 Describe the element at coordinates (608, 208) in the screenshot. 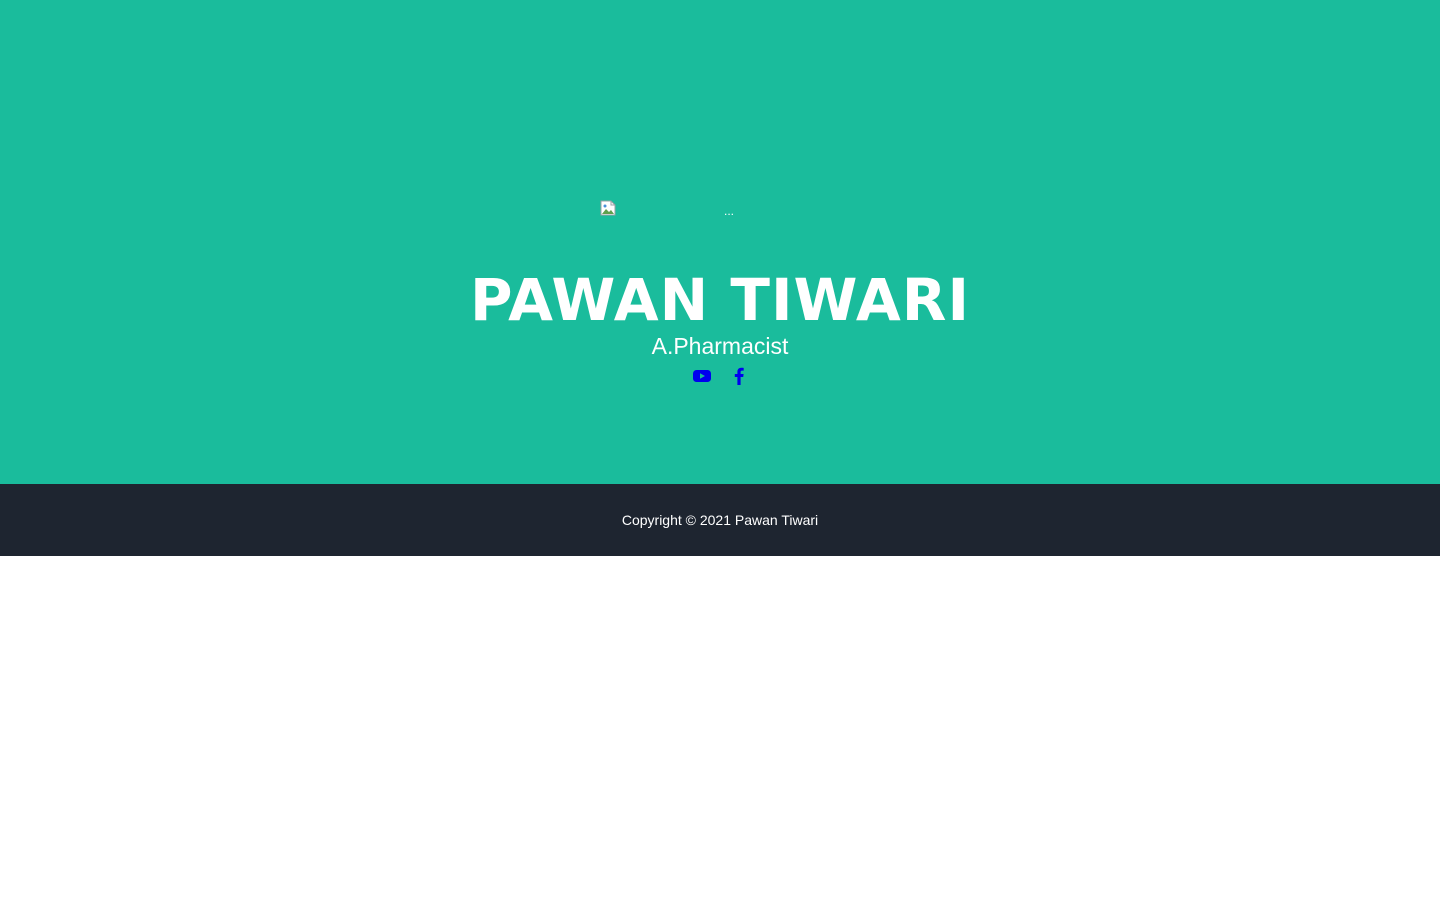

I see `broken-image-icon` at that location.